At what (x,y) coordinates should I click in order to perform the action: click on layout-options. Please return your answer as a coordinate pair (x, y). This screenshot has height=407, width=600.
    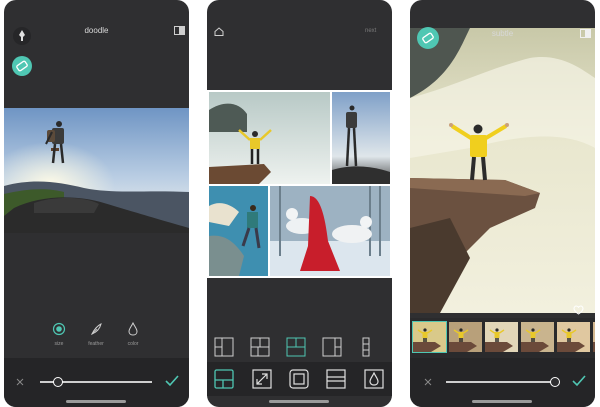
    Looking at the image, I should click on (299, 345).